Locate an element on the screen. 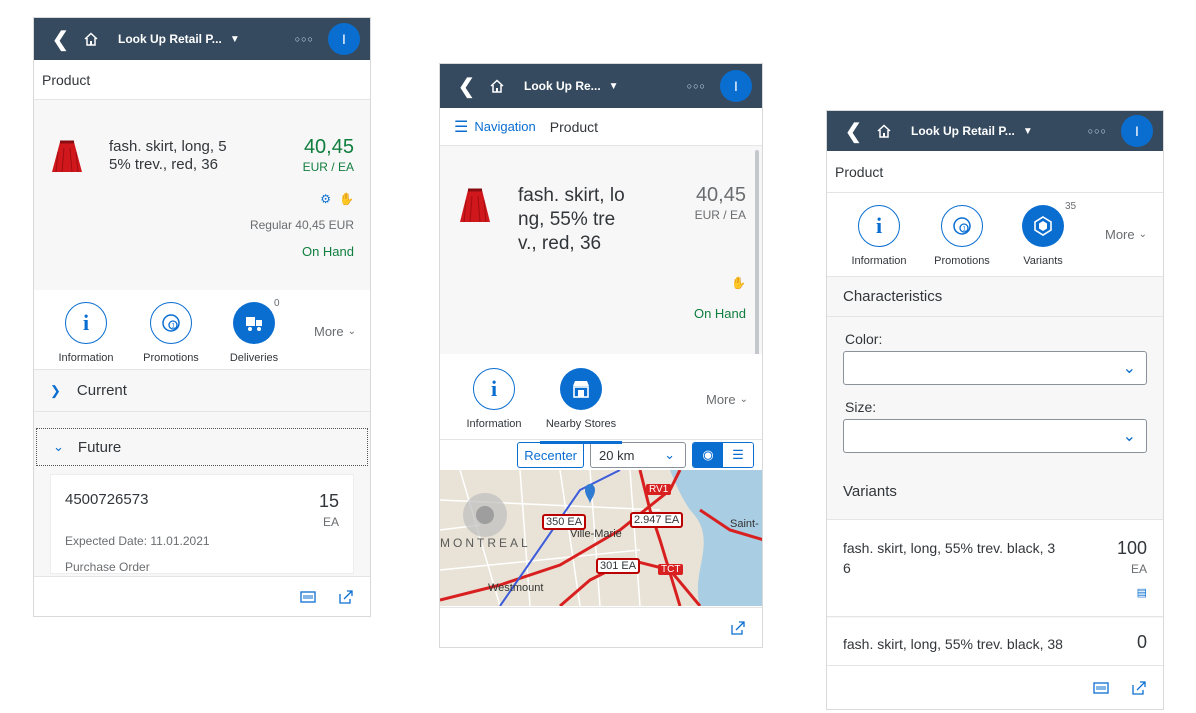 This screenshot has width=1196, height=713. characteristics-title: Characteristics is located at coordinates (995, 297).